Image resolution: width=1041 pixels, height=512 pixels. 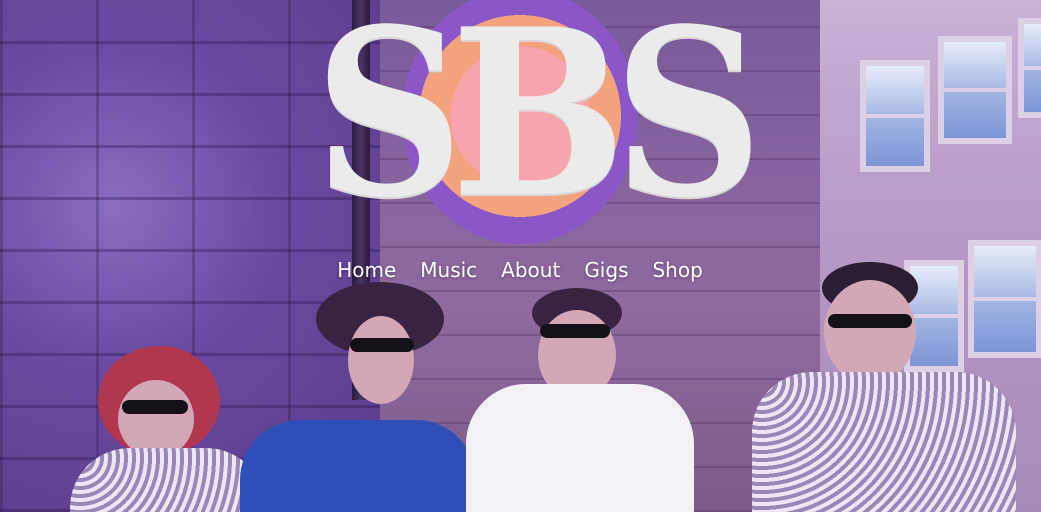 What do you see at coordinates (448, 270) in the screenshot?
I see `nav-music: Music` at bounding box center [448, 270].